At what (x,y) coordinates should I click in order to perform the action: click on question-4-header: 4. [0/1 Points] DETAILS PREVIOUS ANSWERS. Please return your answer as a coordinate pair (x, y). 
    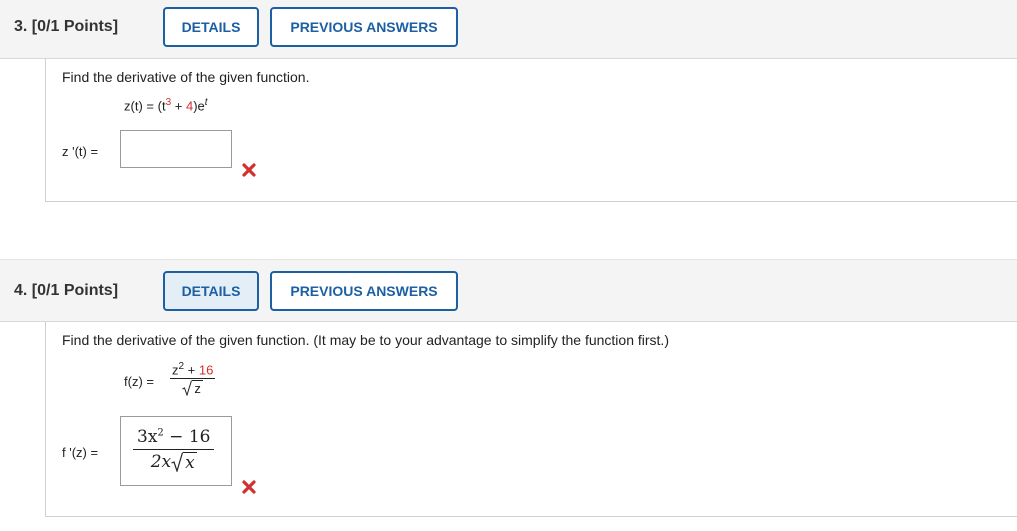
    Looking at the image, I should click on (508, 290).